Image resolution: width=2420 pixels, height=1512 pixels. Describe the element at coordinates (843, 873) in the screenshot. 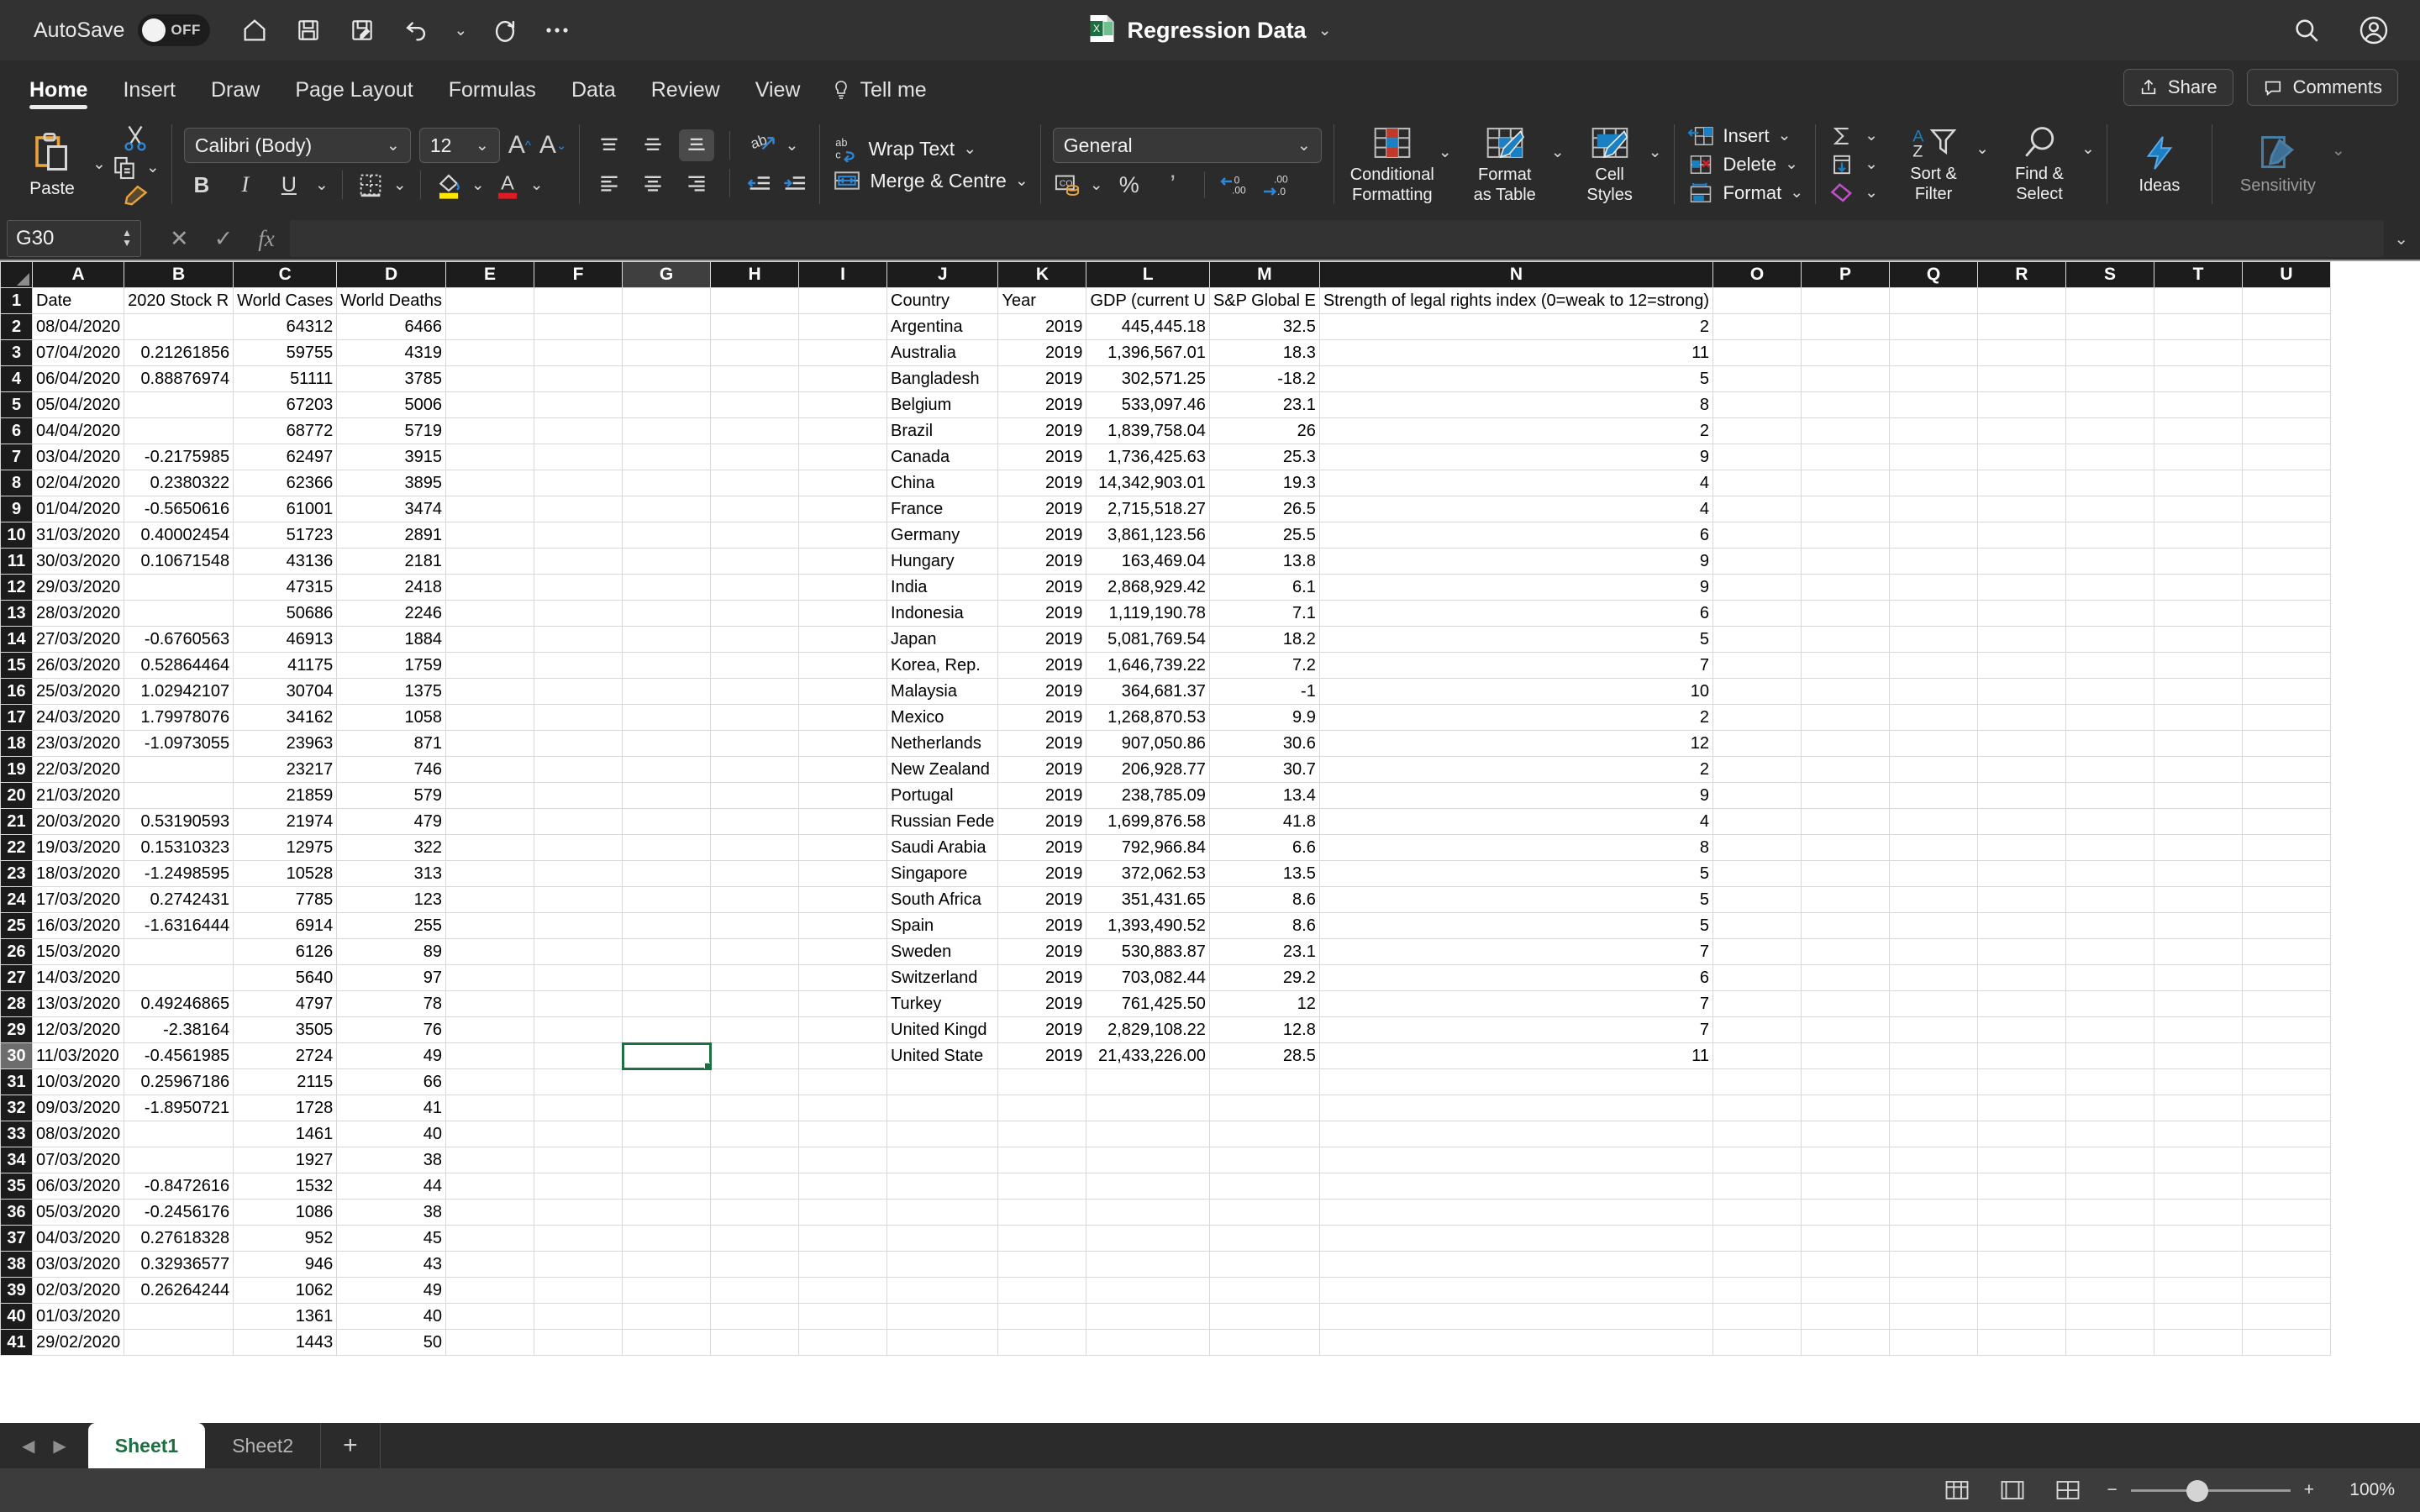

I see `cell-I23` at that location.